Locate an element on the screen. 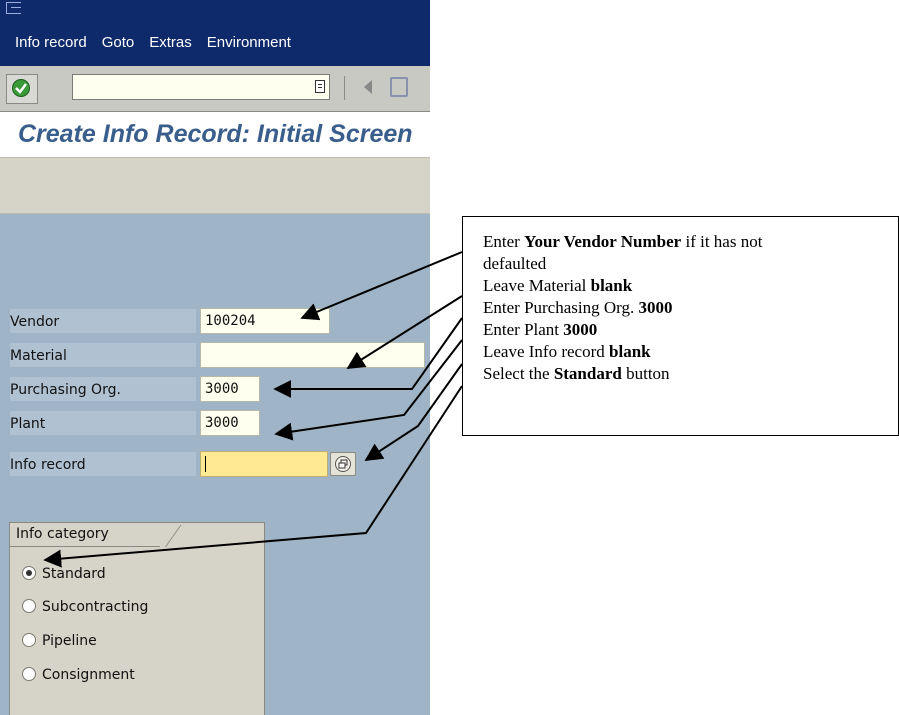  save-icon is located at coordinates (399, 87).